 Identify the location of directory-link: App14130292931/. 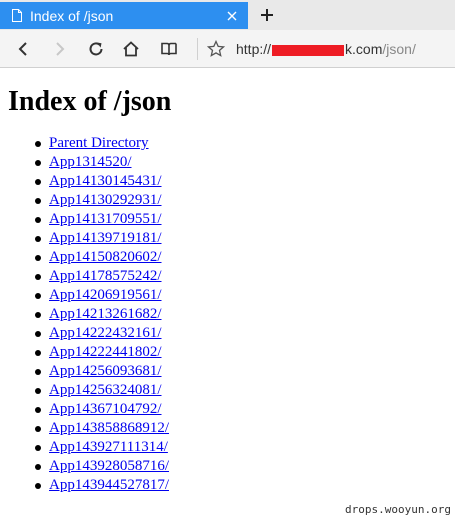
(105, 200).